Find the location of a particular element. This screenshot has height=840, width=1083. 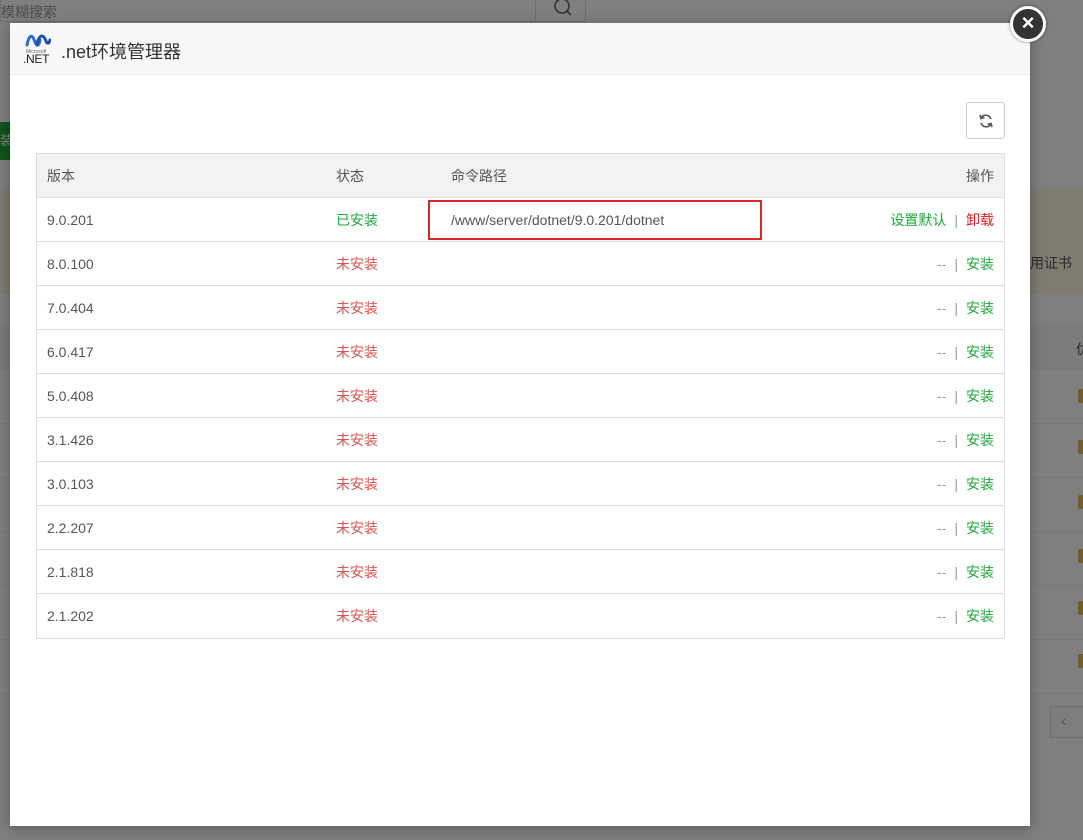

header-status: 状态 is located at coordinates (350, 176).